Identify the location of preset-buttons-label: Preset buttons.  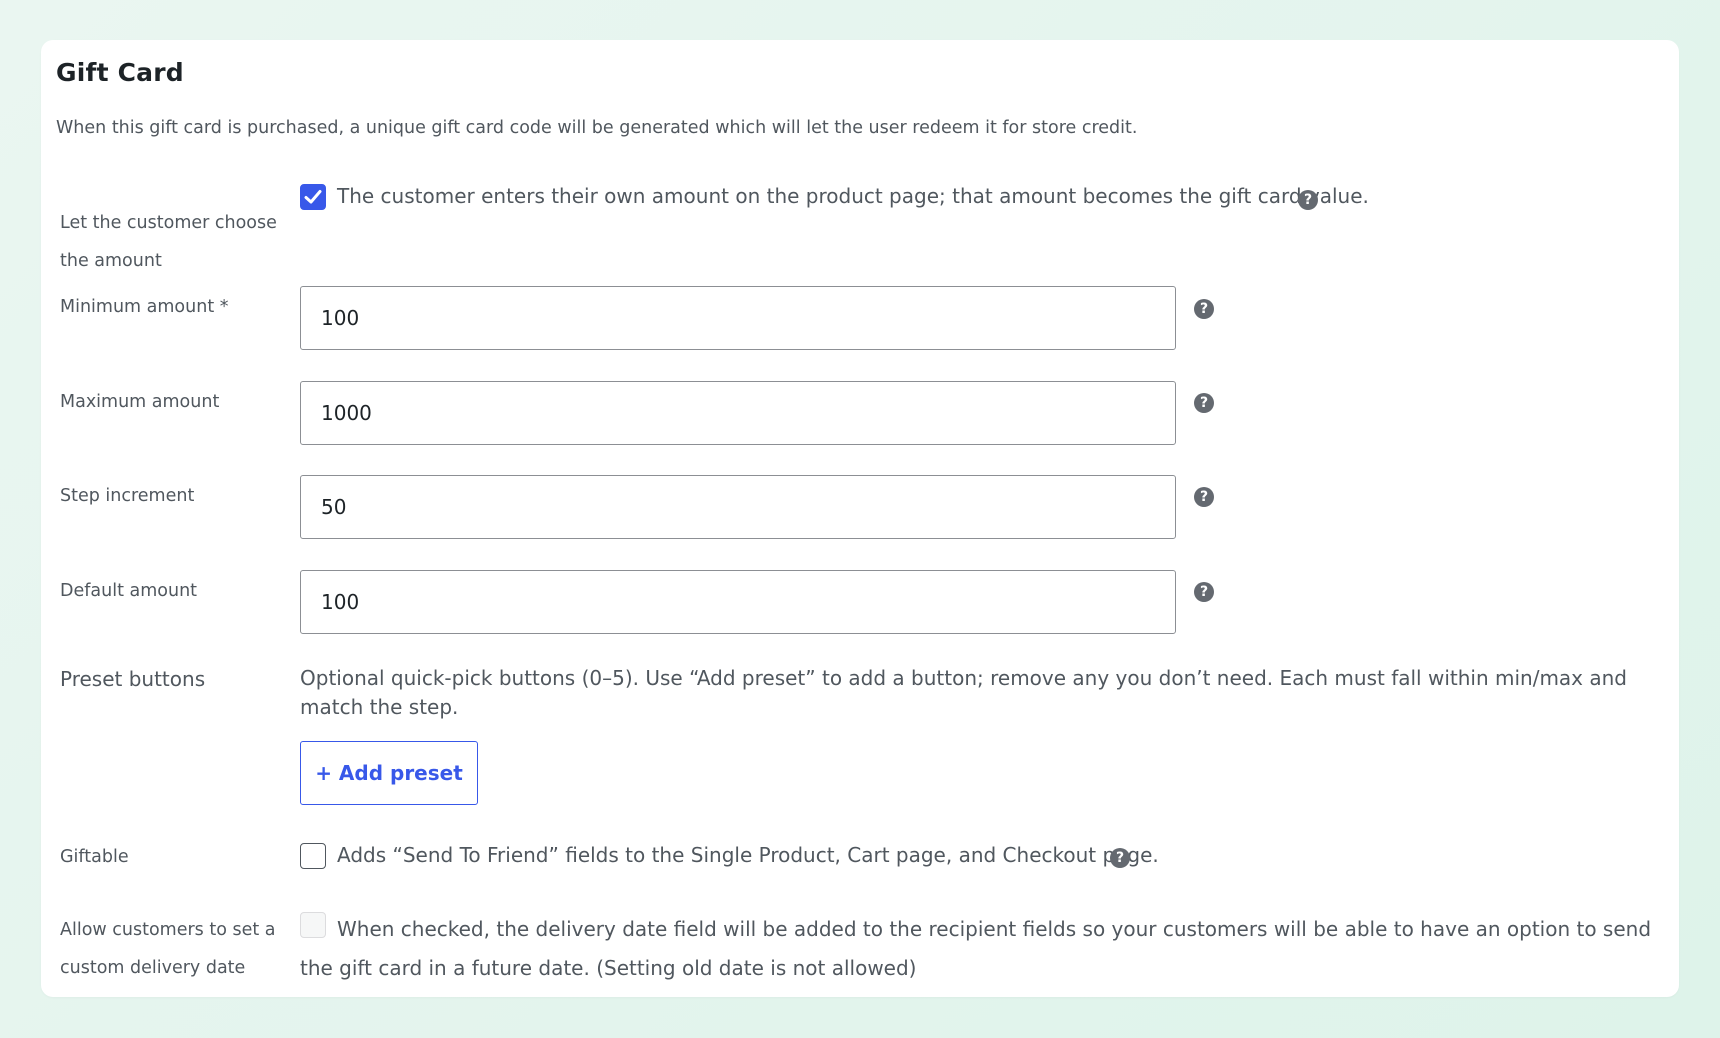
(133, 679).